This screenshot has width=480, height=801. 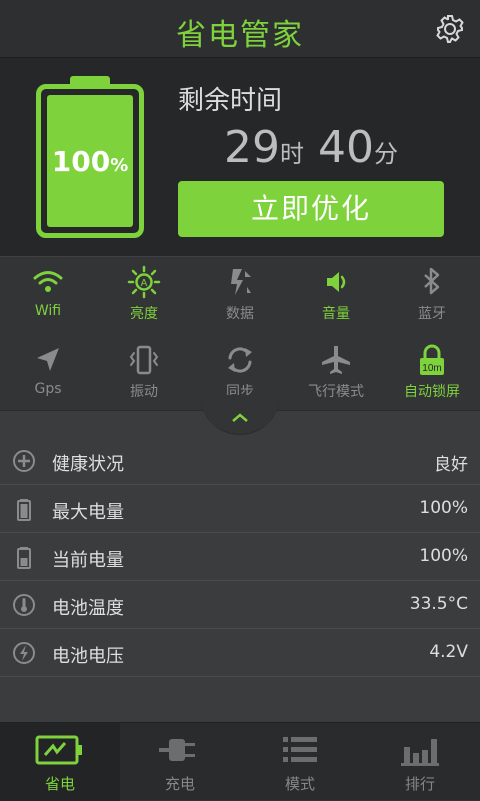 I want to click on toggle-data: 数据, so click(x=240, y=297).